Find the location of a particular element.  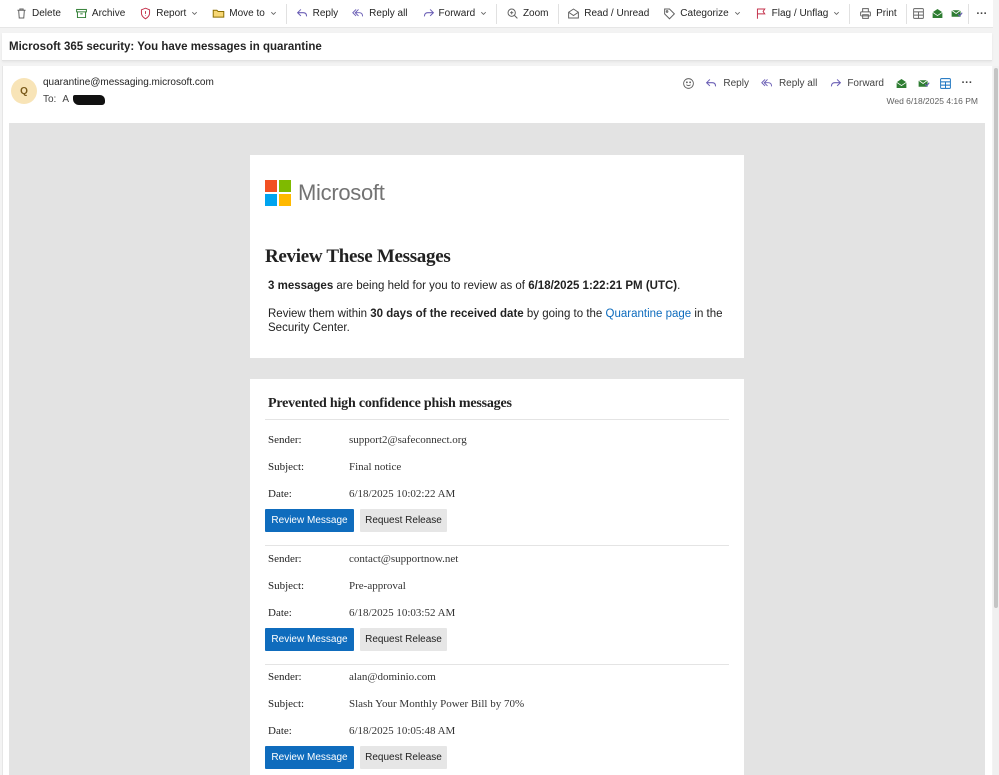

categorize-label: Categorize is located at coordinates (704, 13).